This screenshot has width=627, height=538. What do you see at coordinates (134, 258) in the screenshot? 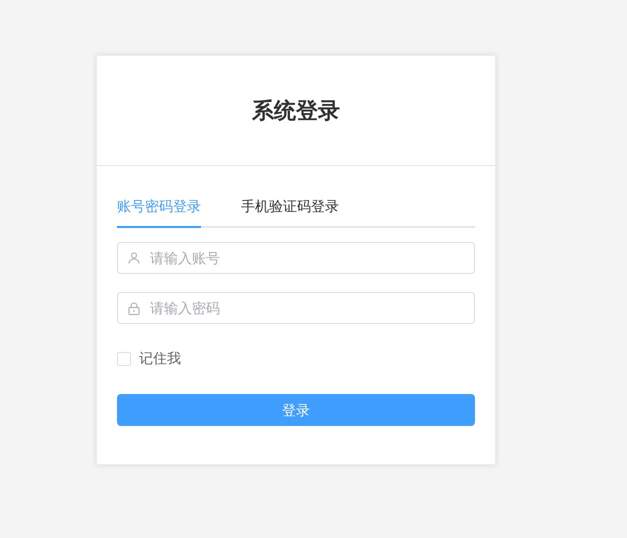
I see `user-icon` at bounding box center [134, 258].